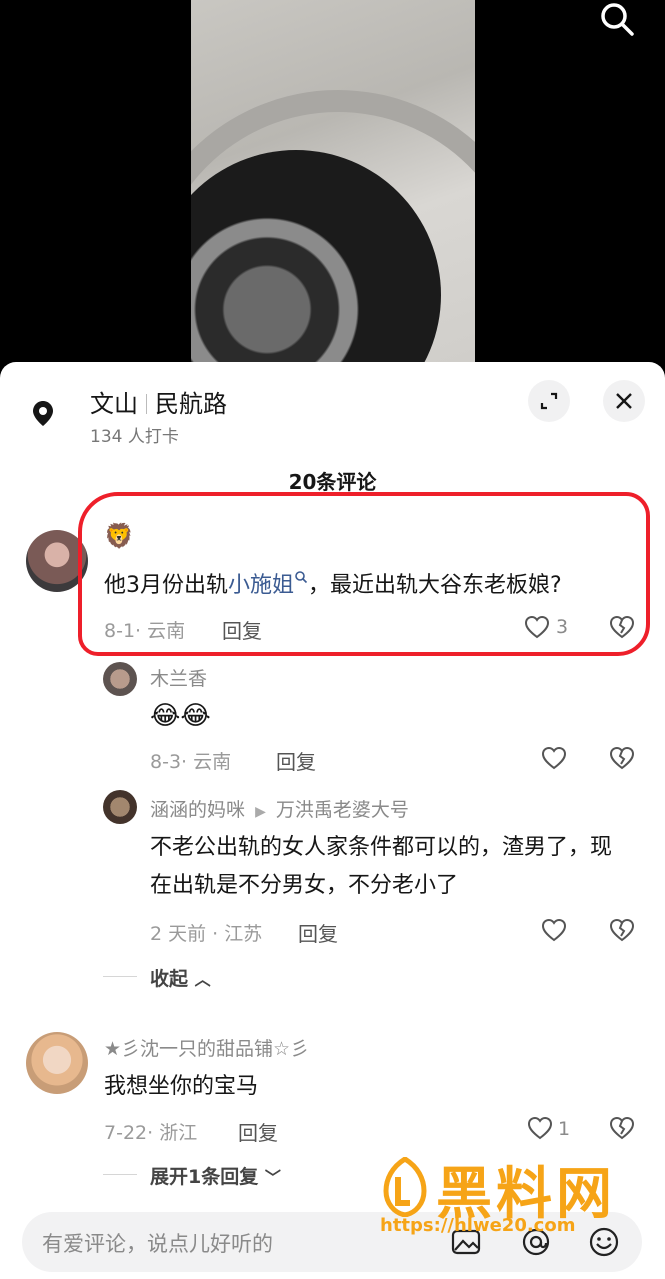 The width and height of the screenshot is (665, 1279). I want to click on collapse-button: 收起 ︿, so click(180, 977).